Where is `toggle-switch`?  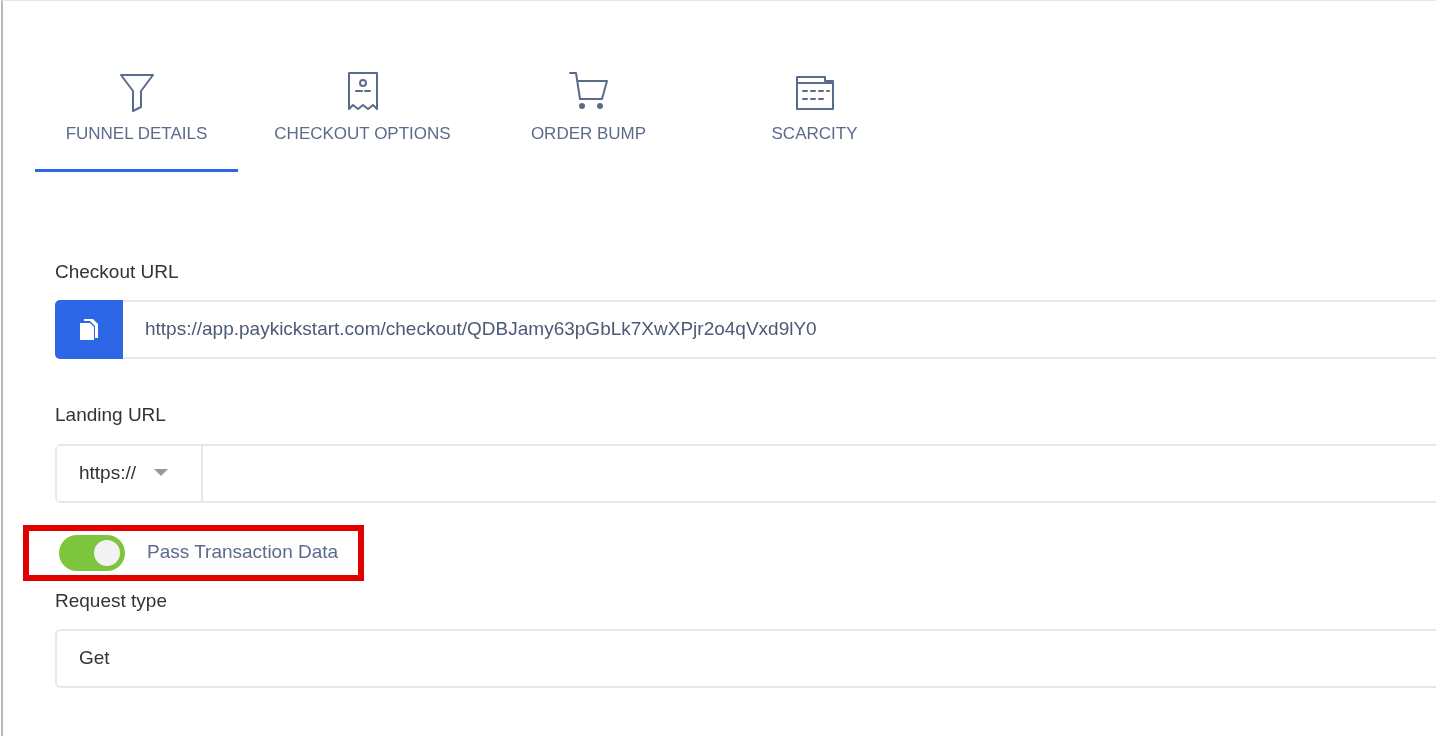
toggle-switch is located at coordinates (92, 552).